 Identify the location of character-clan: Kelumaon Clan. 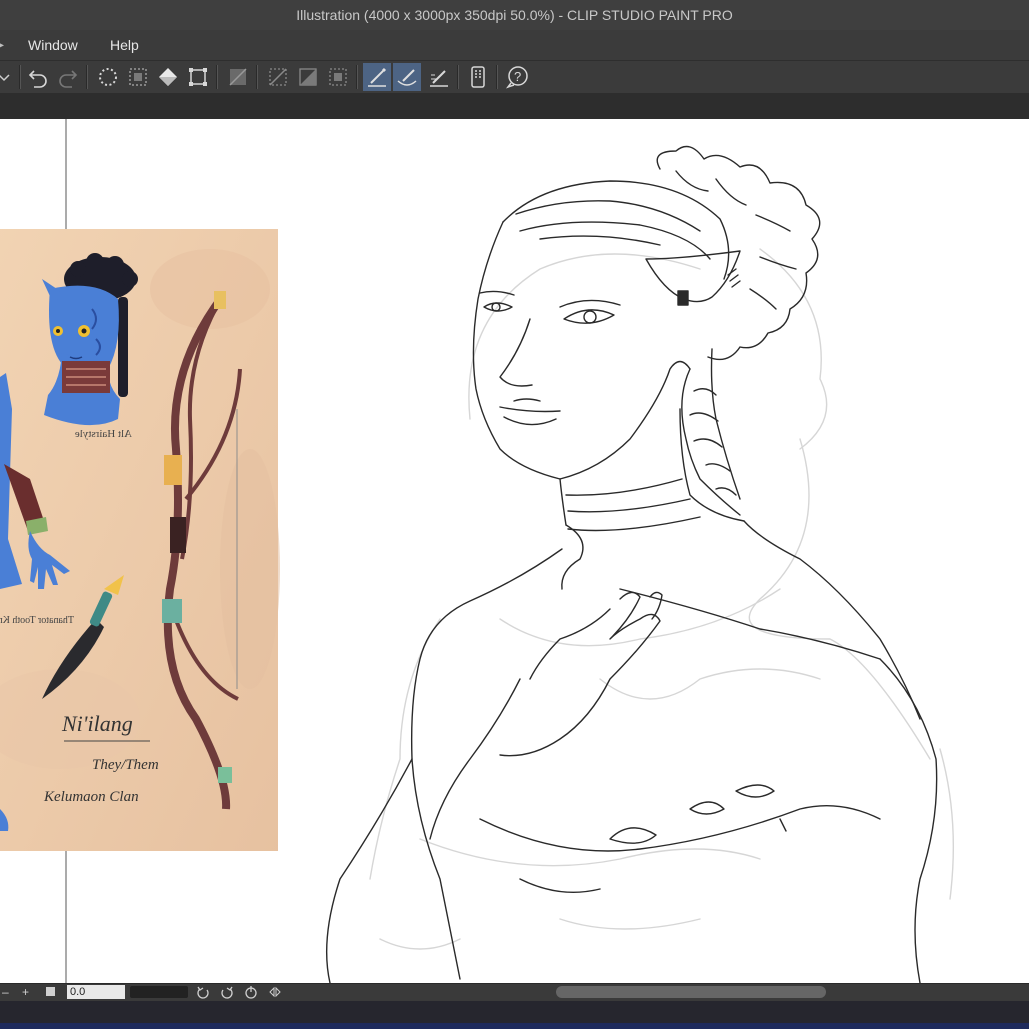
(91, 797).